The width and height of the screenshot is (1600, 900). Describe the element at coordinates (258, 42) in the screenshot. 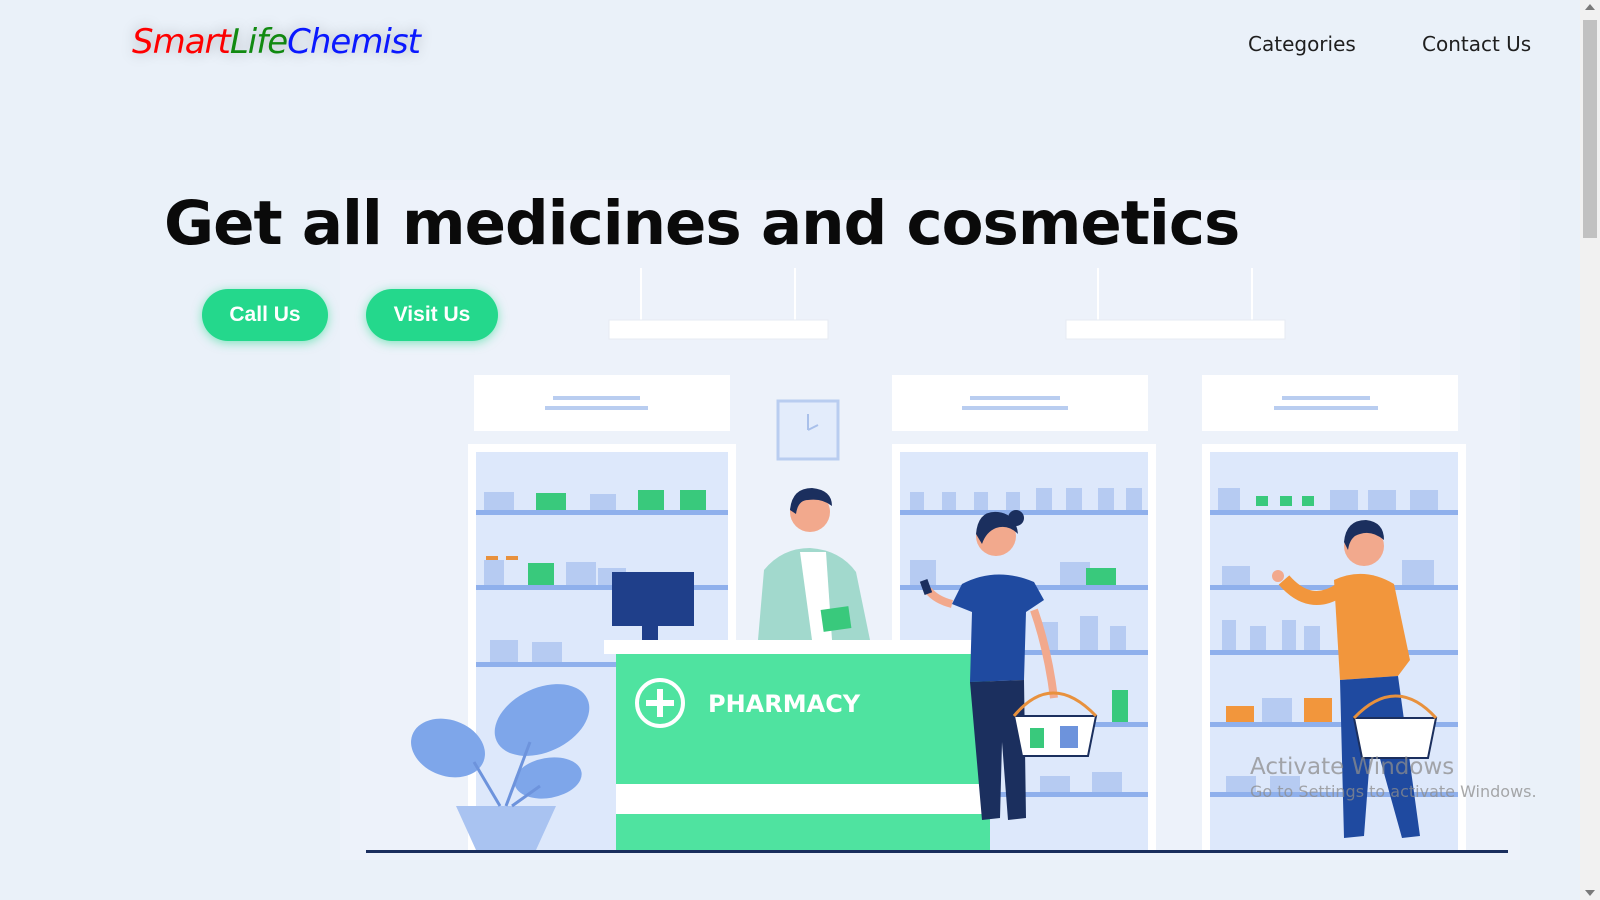

I see `logo-part-life: Life` at that location.